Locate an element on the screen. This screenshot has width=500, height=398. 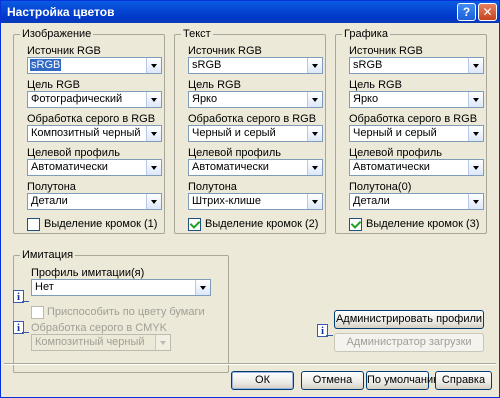
cancel-button: Отмена is located at coordinates (332, 380).